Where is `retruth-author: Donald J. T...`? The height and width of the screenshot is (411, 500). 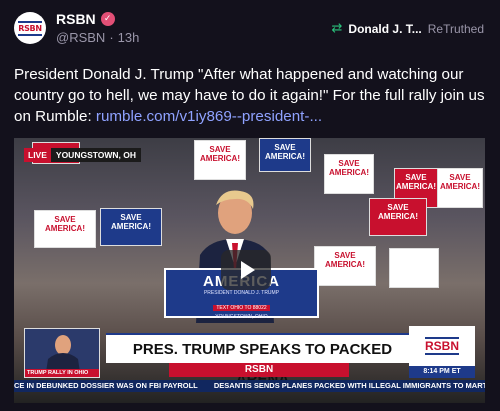
retruth-author: Donald J. T... is located at coordinates (384, 29).